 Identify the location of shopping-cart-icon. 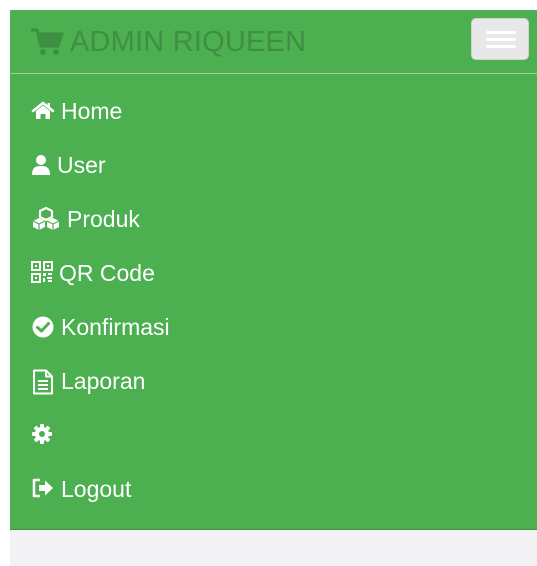
(47, 42).